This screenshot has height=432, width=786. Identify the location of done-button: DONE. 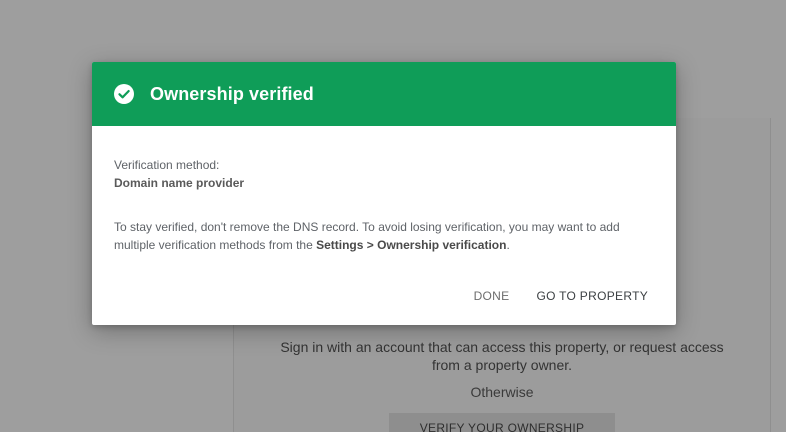
(492, 296).